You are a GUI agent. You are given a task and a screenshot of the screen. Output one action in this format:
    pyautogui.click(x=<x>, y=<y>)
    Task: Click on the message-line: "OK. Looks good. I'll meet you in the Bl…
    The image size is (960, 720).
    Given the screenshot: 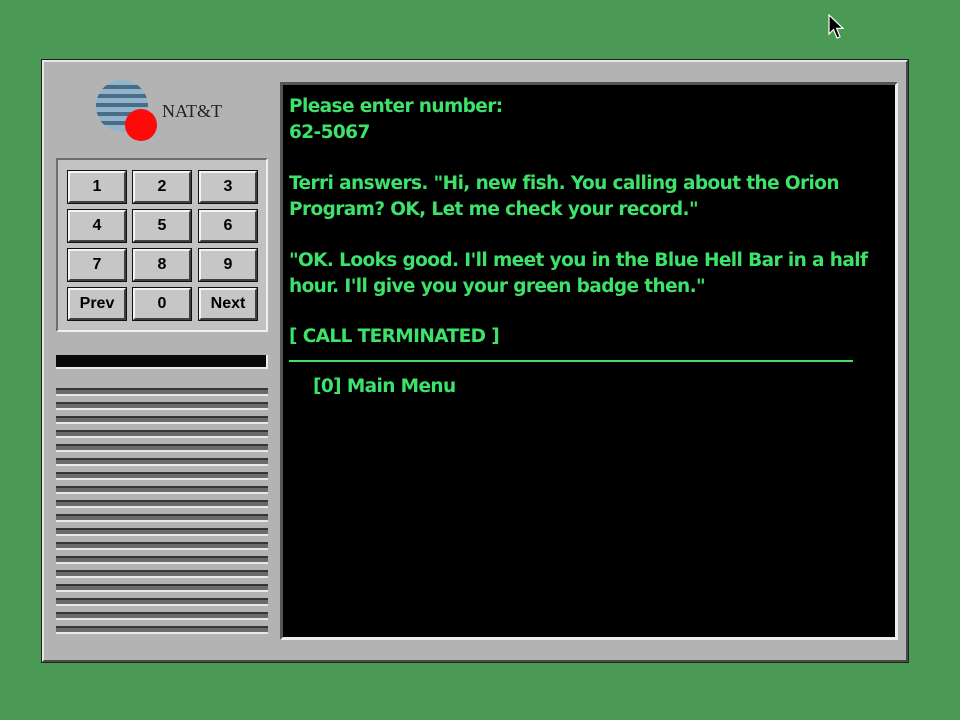 What is the action you would take?
    pyautogui.click(x=578, y=260)
    